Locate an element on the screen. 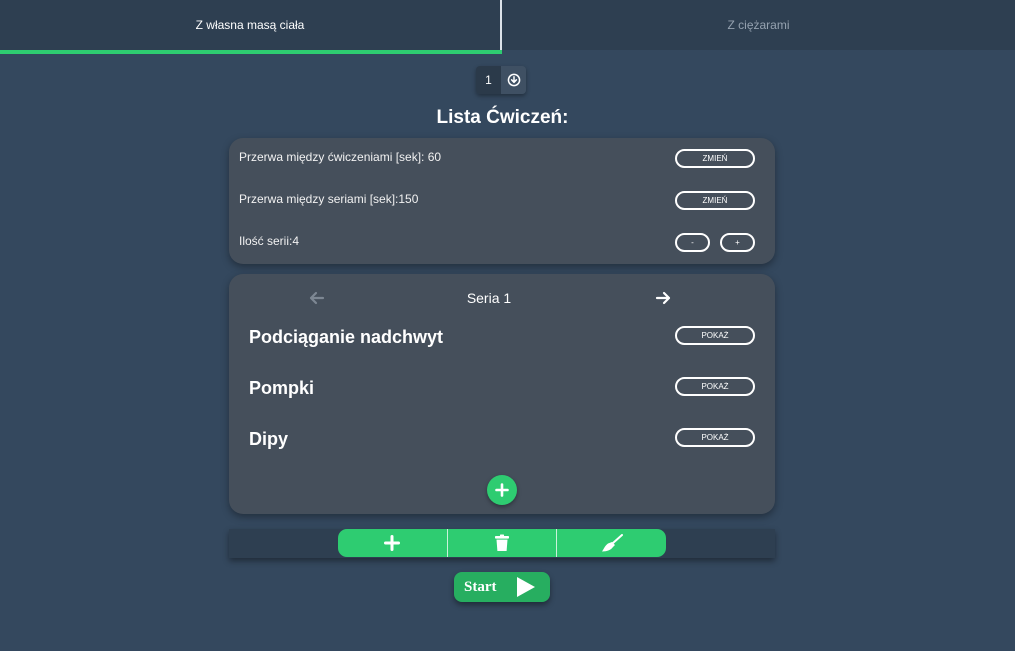 The height and width of the screenshot is (651, 1015). exercise-name: Pompki is located at coordinates (282, 388).